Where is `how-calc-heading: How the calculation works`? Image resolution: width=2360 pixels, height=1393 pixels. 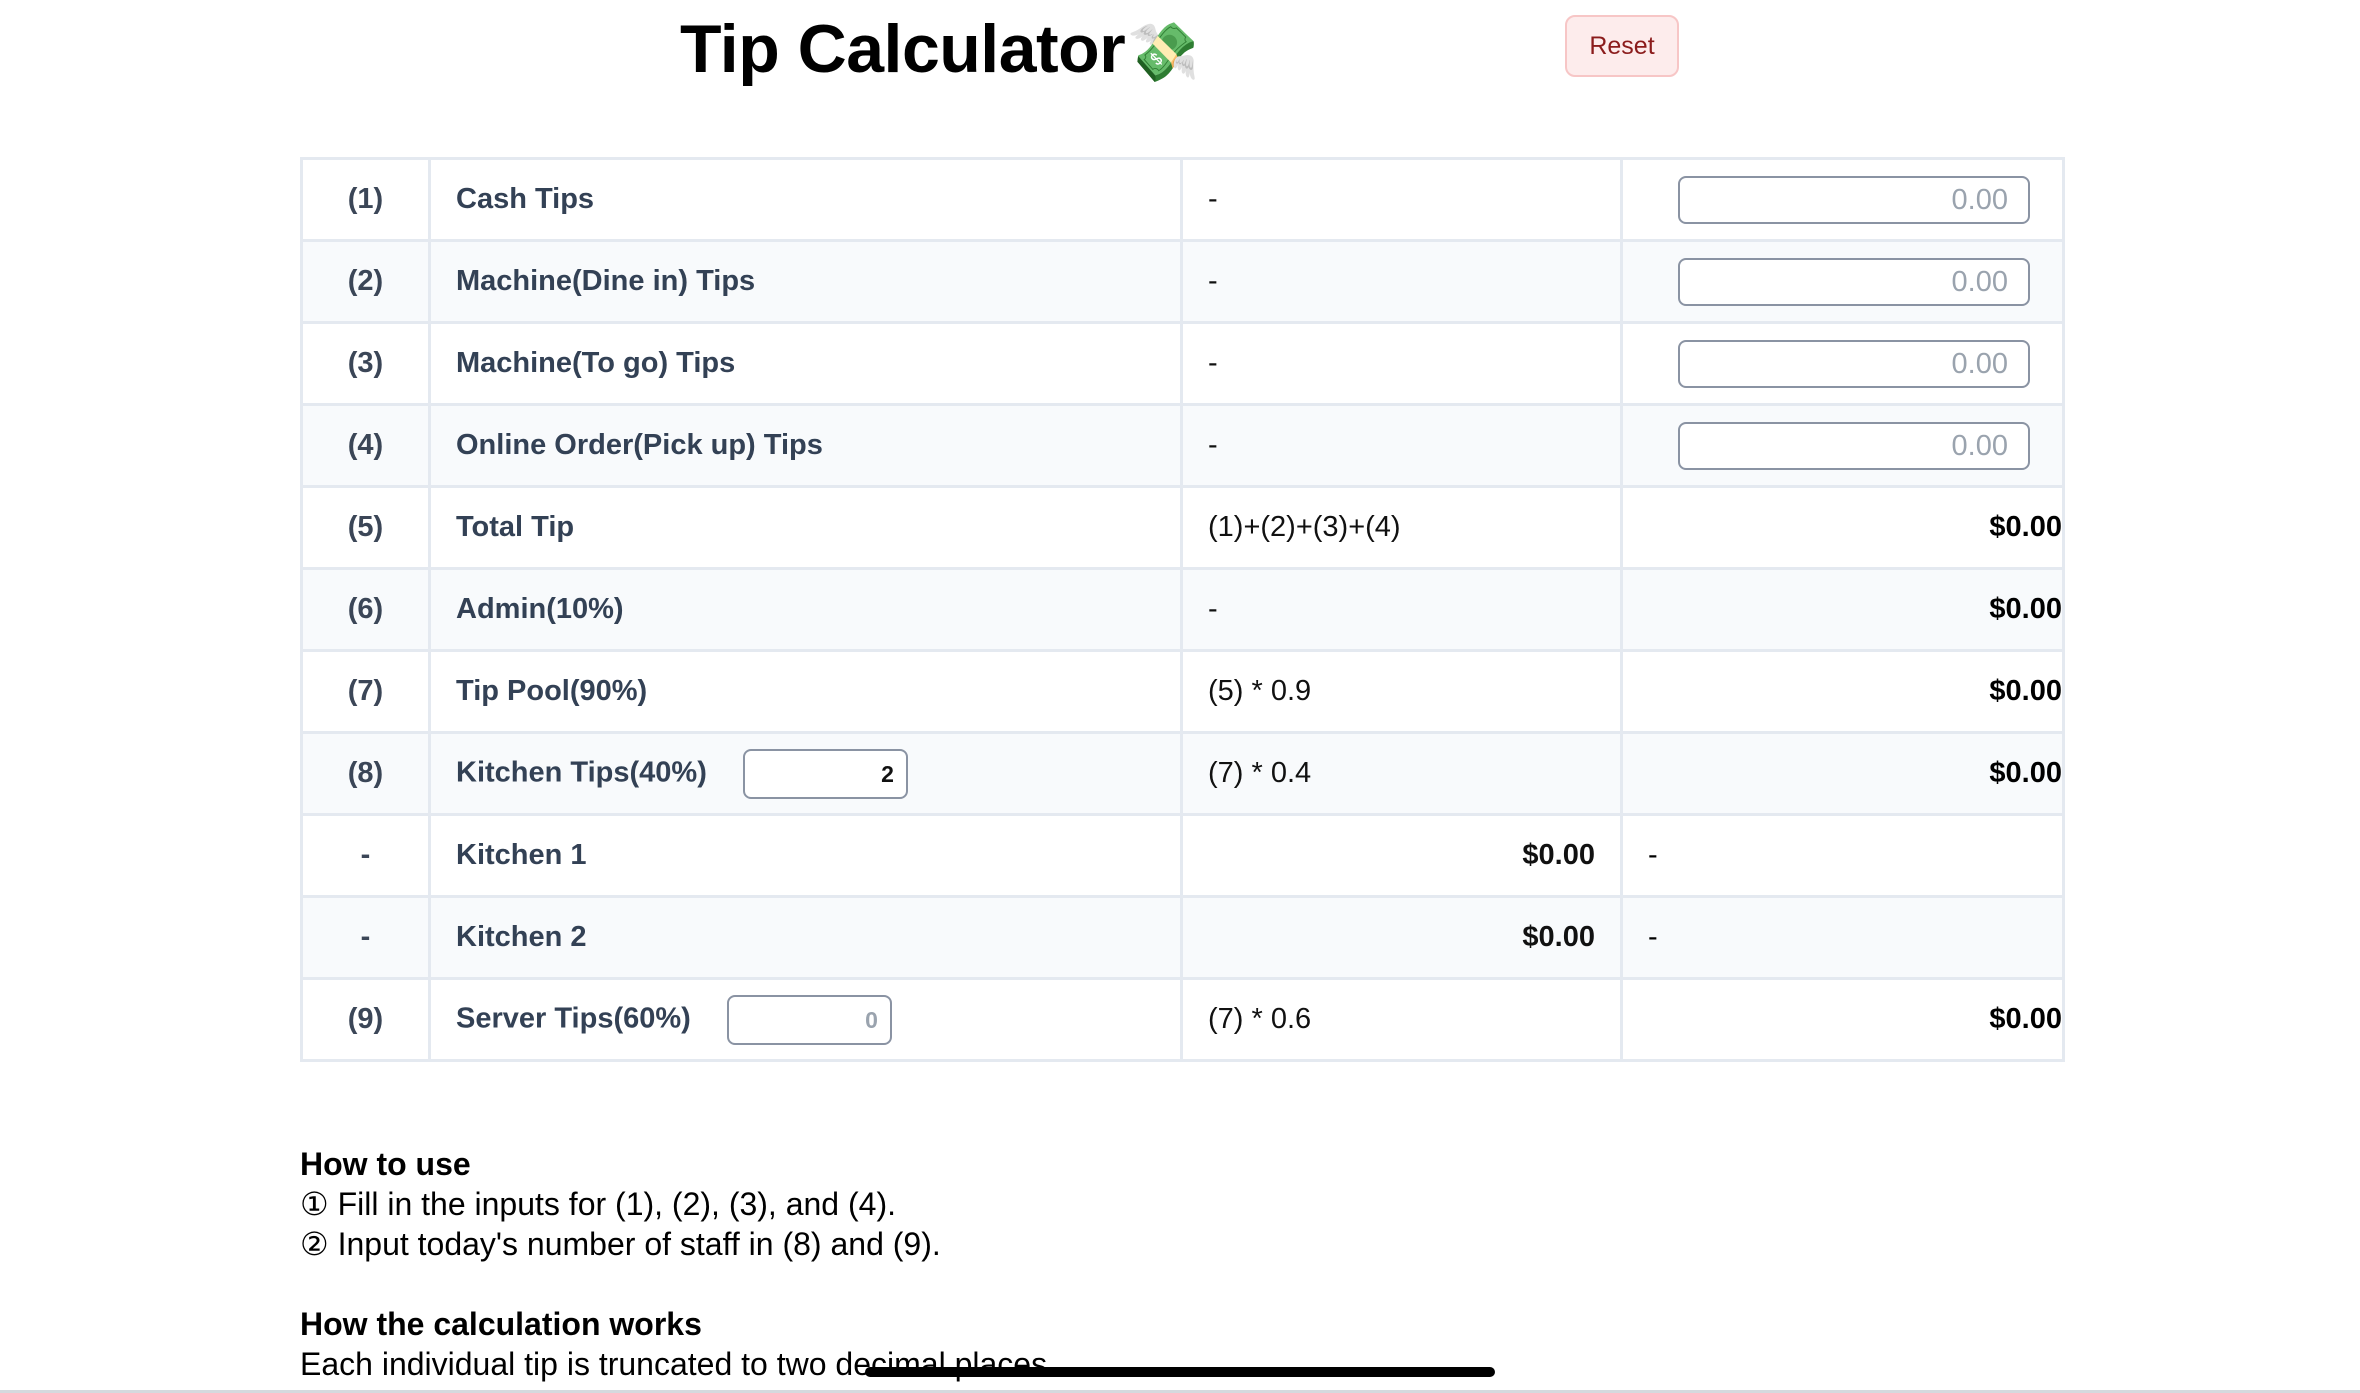
how-calc-heading: How the calculation works is located at coordinates (501, 1324).